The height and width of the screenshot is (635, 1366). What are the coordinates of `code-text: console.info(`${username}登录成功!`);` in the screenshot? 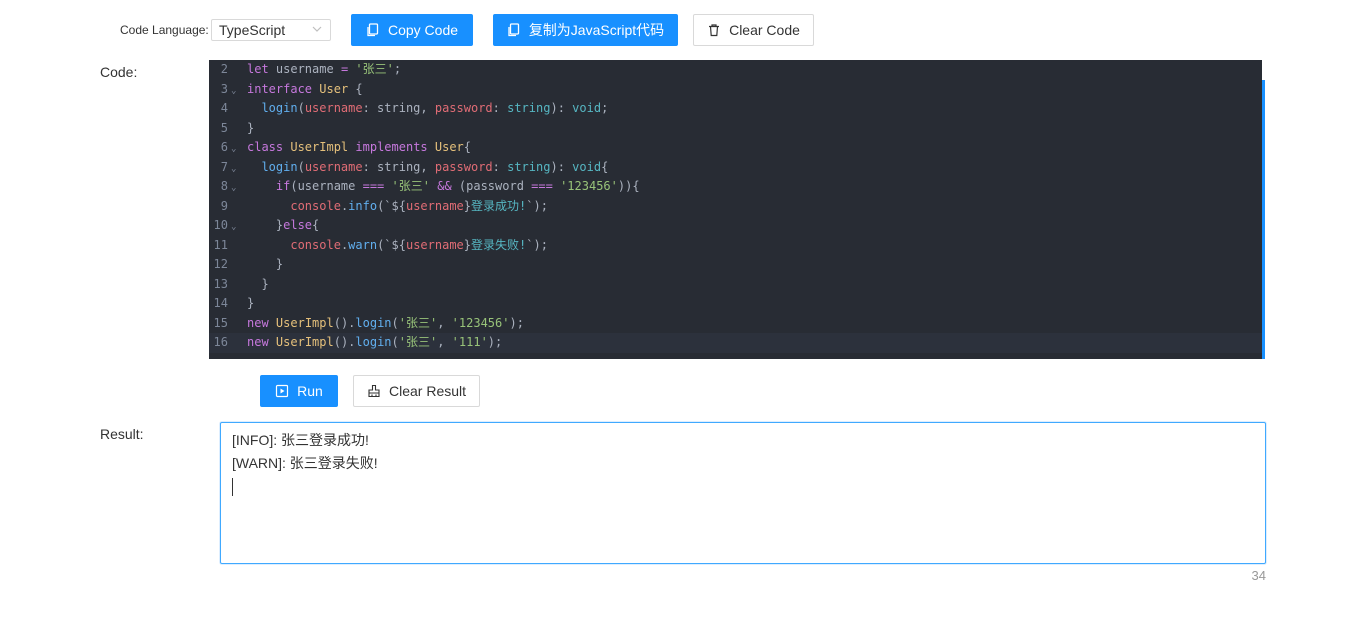 It's located at (419, 205).